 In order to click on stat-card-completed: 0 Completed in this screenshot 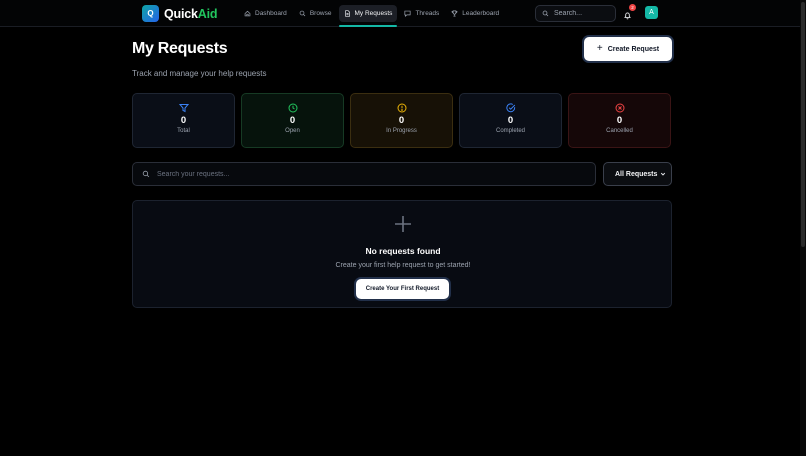, I will do `click(510, 120)`.